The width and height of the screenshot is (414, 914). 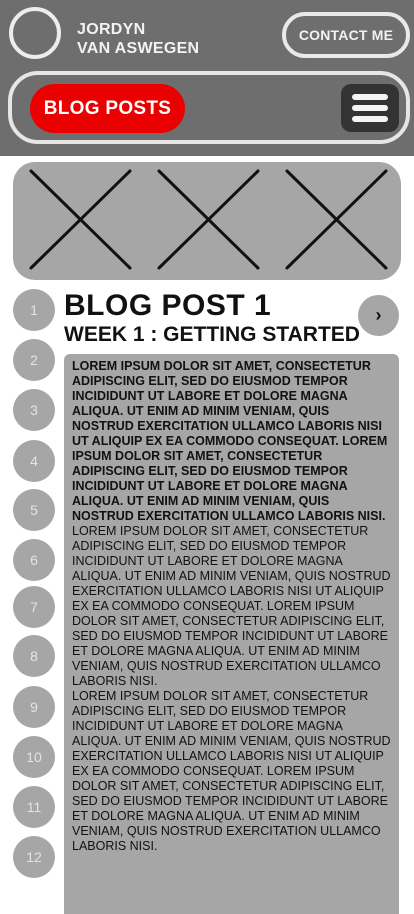 I want to click on contact-button: CONTACT ME, so click(x=346, y=35).